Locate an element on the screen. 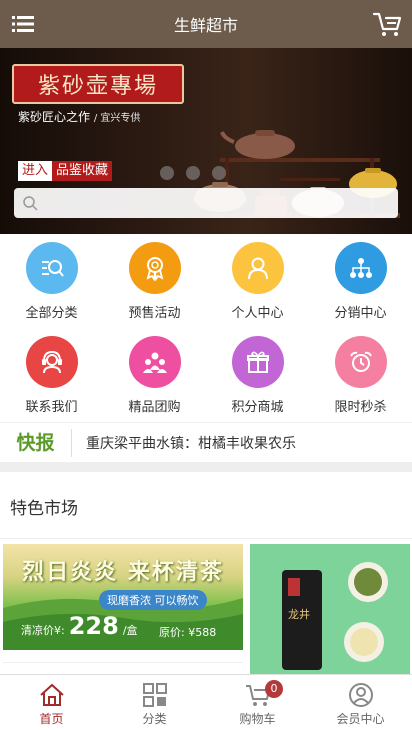  nav-item-presale: 预售活动 is located at coordinates (154, 281).